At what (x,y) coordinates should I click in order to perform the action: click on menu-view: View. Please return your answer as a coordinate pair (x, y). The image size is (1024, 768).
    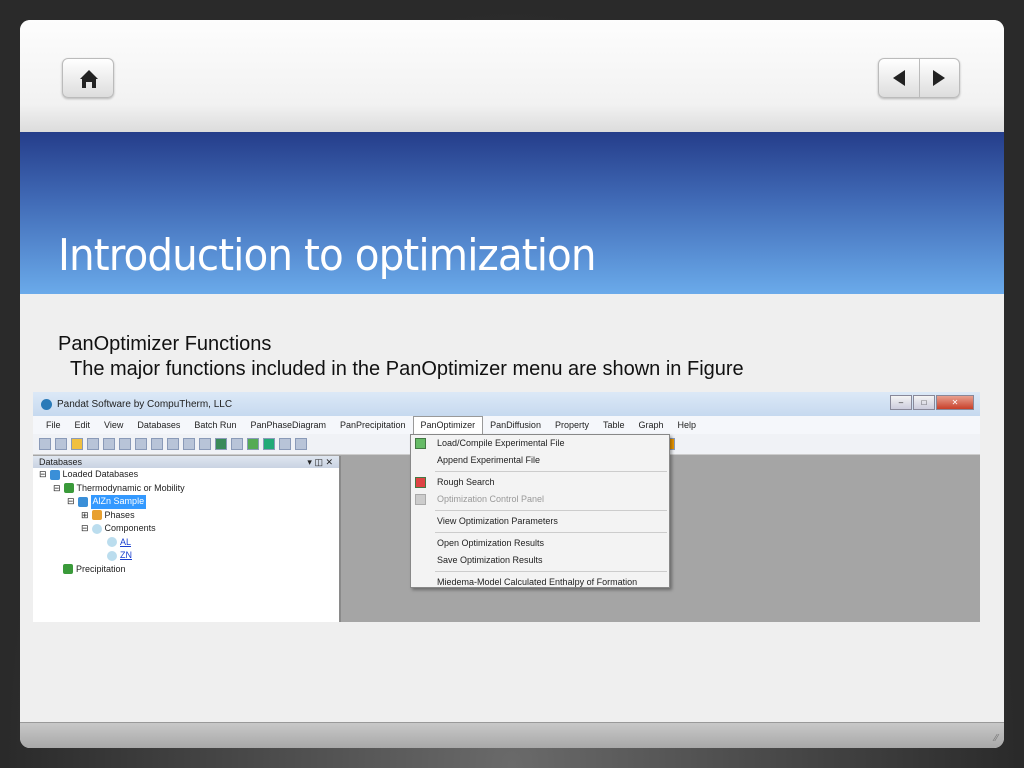
    Looking at the image, I should click on (113, 425).